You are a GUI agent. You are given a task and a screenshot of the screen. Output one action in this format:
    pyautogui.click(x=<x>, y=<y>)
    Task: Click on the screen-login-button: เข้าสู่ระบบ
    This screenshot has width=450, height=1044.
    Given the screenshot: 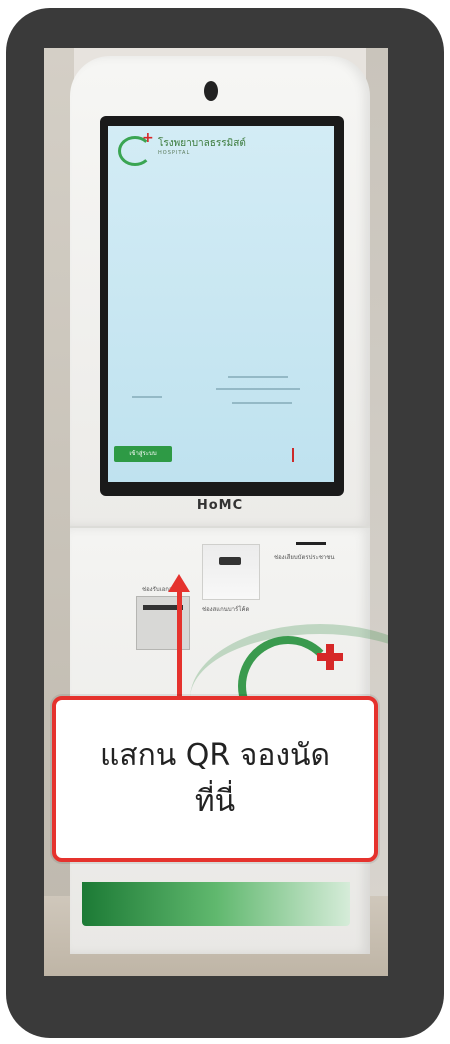 What is the action you would take?
    pyautogui.click(x=143, y=454)
    